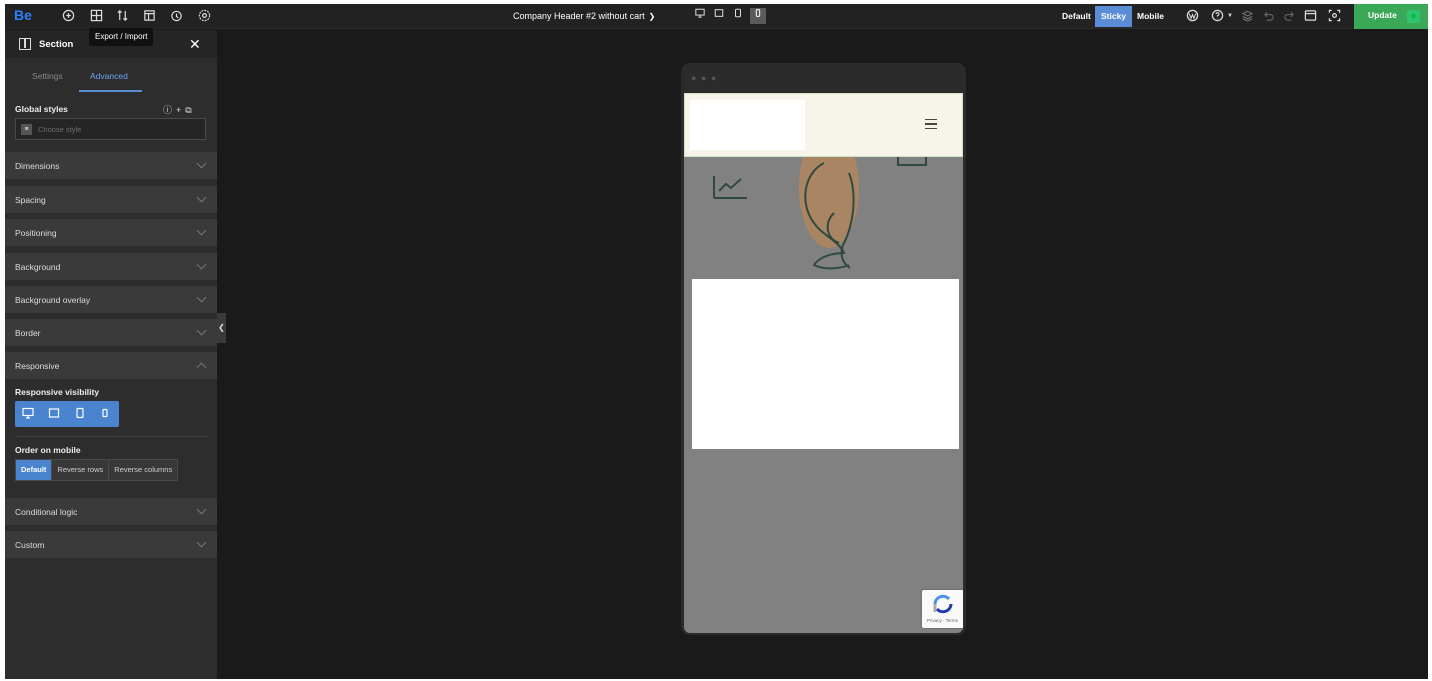 The height and width of the screenshot is (681, 1432). Describe the element at coordinates (111, 165) in the screenshot. I see `accordion-dimensions: Dimensions` at that location.